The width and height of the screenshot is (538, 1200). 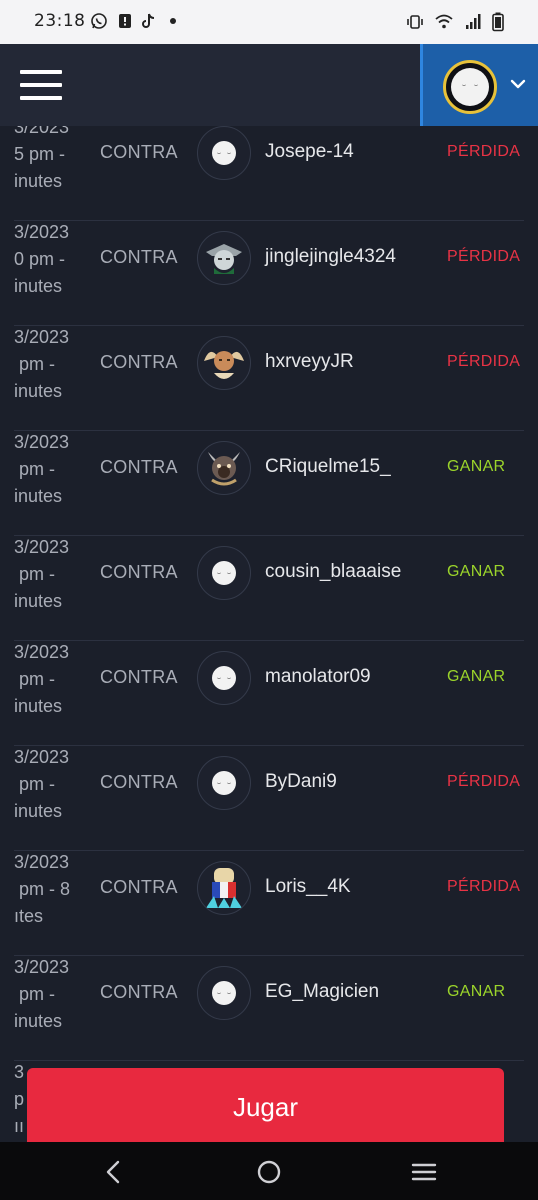 I want to click on match-date: 3/2023 5 pm - inutes, so click(x=42, y=158).